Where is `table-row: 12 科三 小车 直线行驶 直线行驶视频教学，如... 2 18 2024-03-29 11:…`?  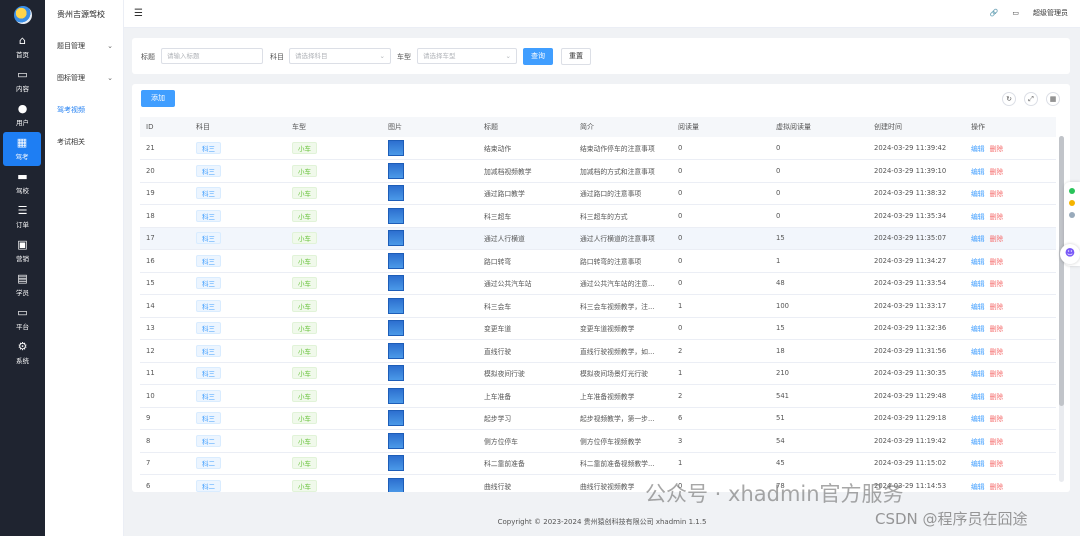 table-row: 12 科三 小车 直线行驶 直线行驶视频教学，如... 2 18 2024-03-29 11:… is located at coordinates (598, 351).